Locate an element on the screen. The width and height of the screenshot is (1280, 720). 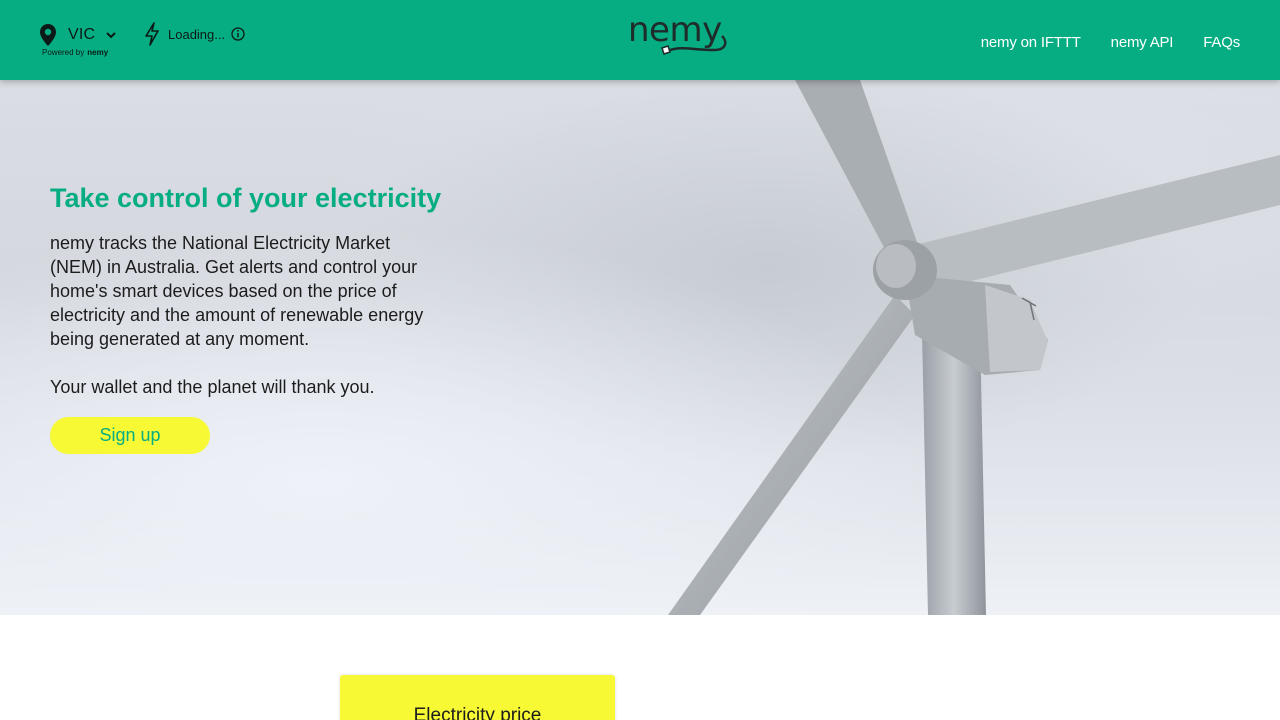
electricity-price-card: Electricity price is located at coordinates (477, 697).